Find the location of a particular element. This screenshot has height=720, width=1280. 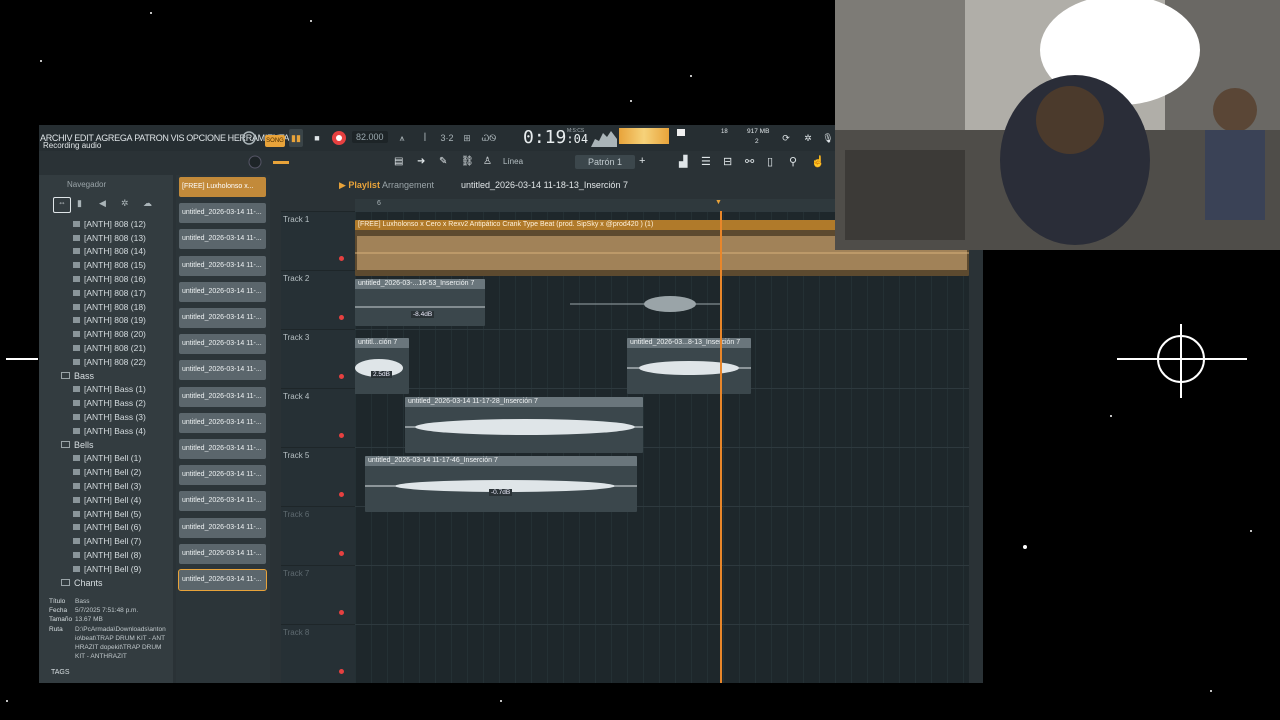

metronome-icon: ⩚ is located at coordinates (402, 138).